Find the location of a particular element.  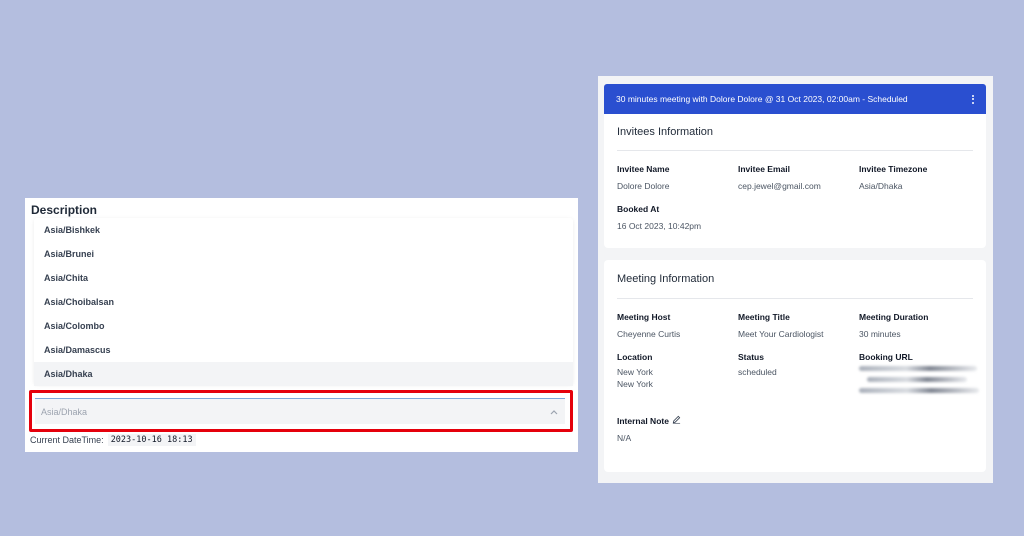

location-label: Location is located at coordinates (635, 357).